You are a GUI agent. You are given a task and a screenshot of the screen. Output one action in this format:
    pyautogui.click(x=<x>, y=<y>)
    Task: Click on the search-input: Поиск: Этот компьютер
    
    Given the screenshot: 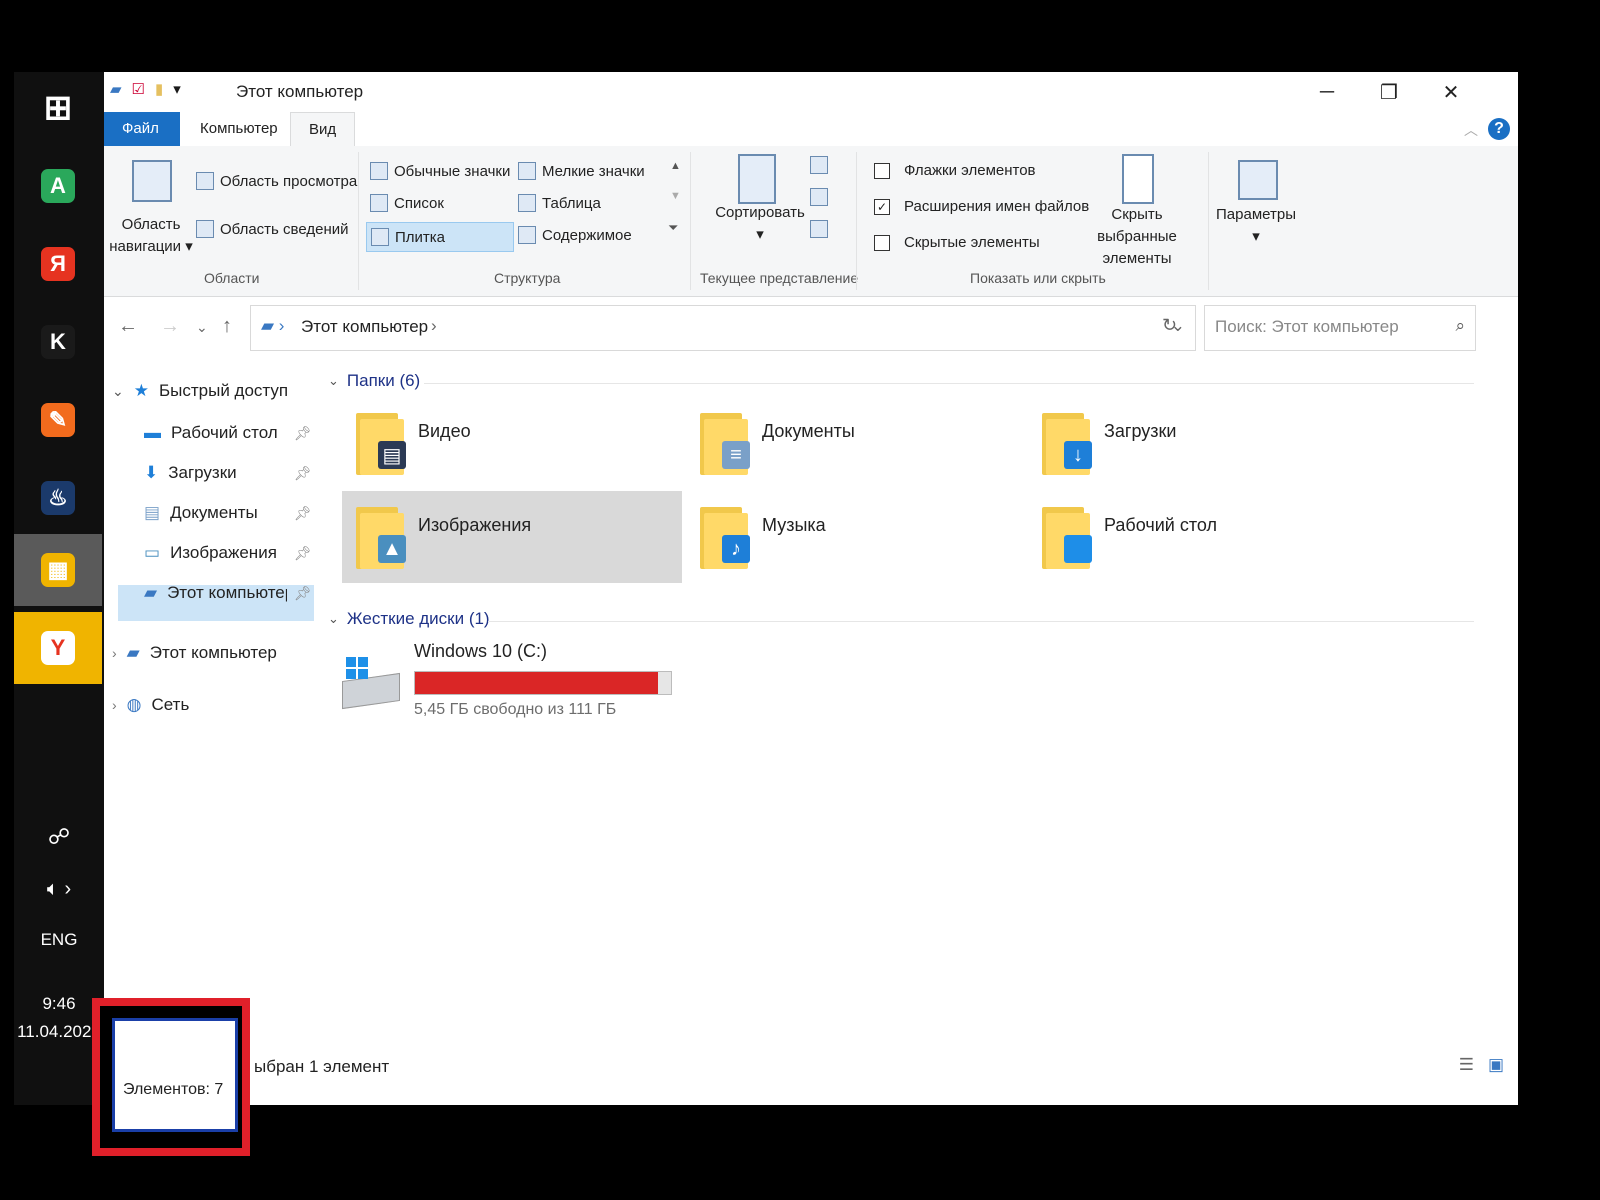 What is the action you would take?
    pyautogui.click(x=1307, y=327)
    